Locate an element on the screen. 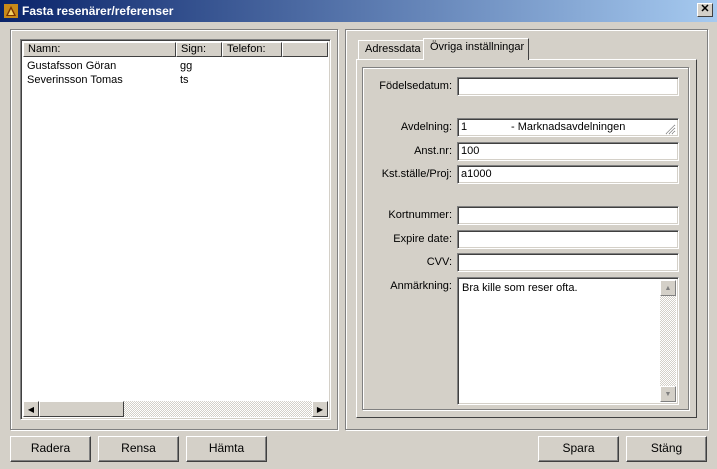 Image resolution: width=717 pixels, height=469 pixels. employee-no-field: 100 is located at coordinates (568, 151).